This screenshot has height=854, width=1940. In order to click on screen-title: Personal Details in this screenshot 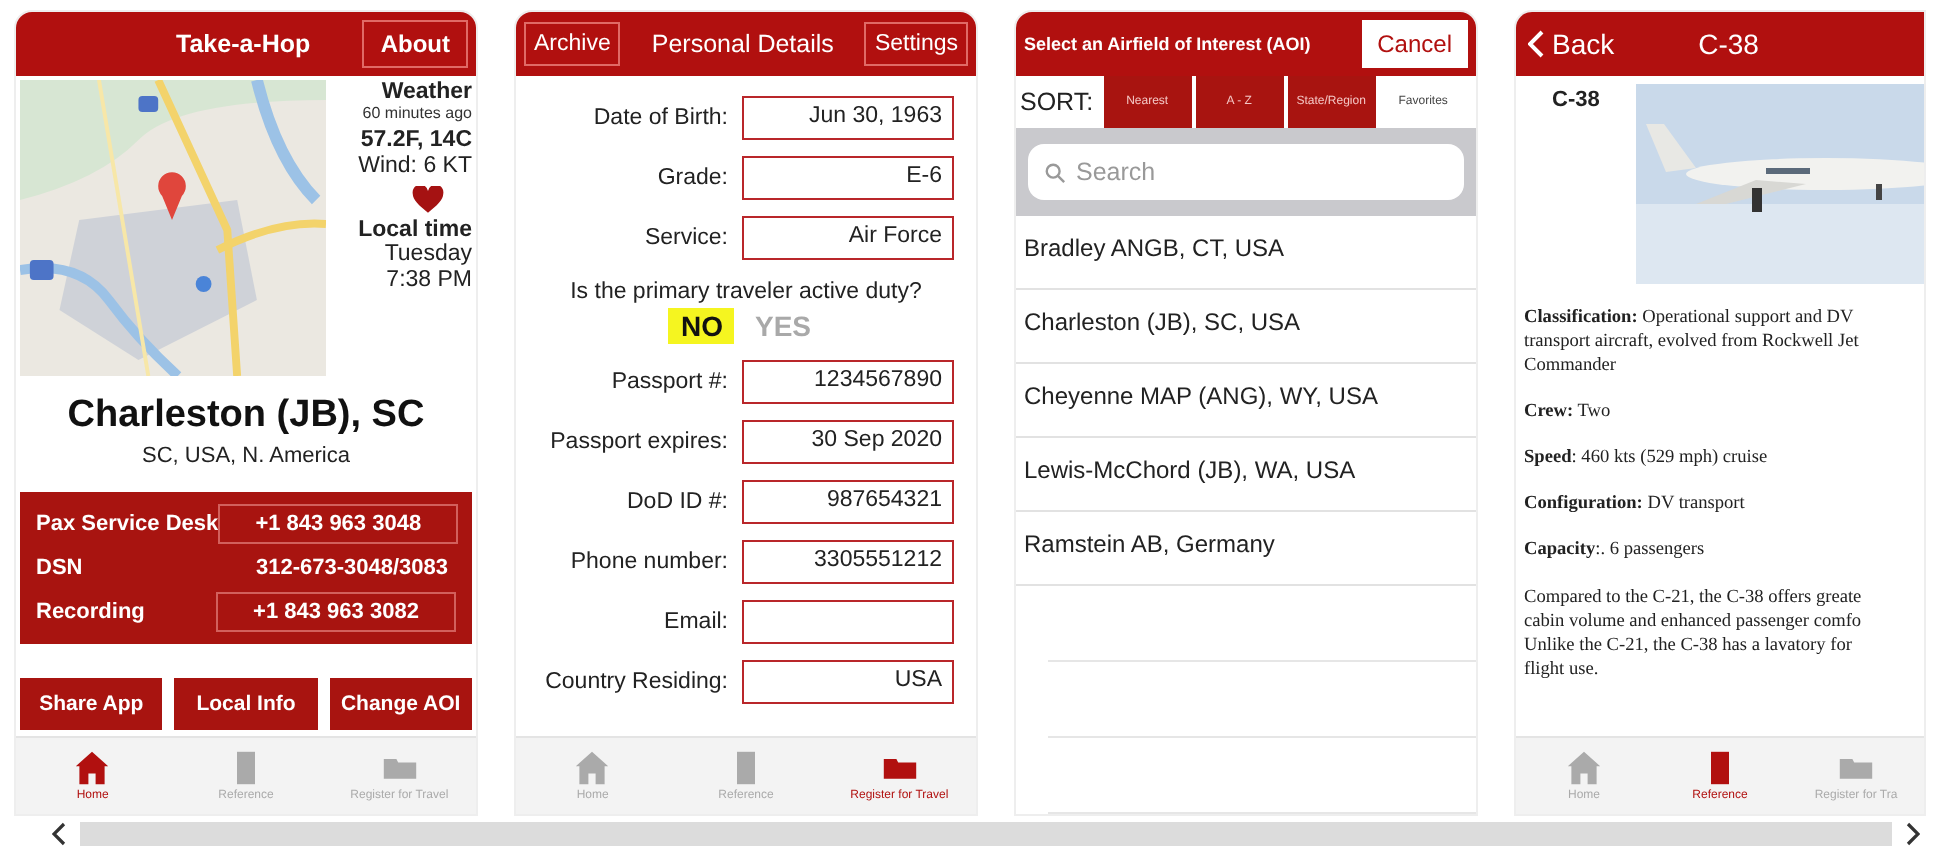, I will do `click(742, 44)`.